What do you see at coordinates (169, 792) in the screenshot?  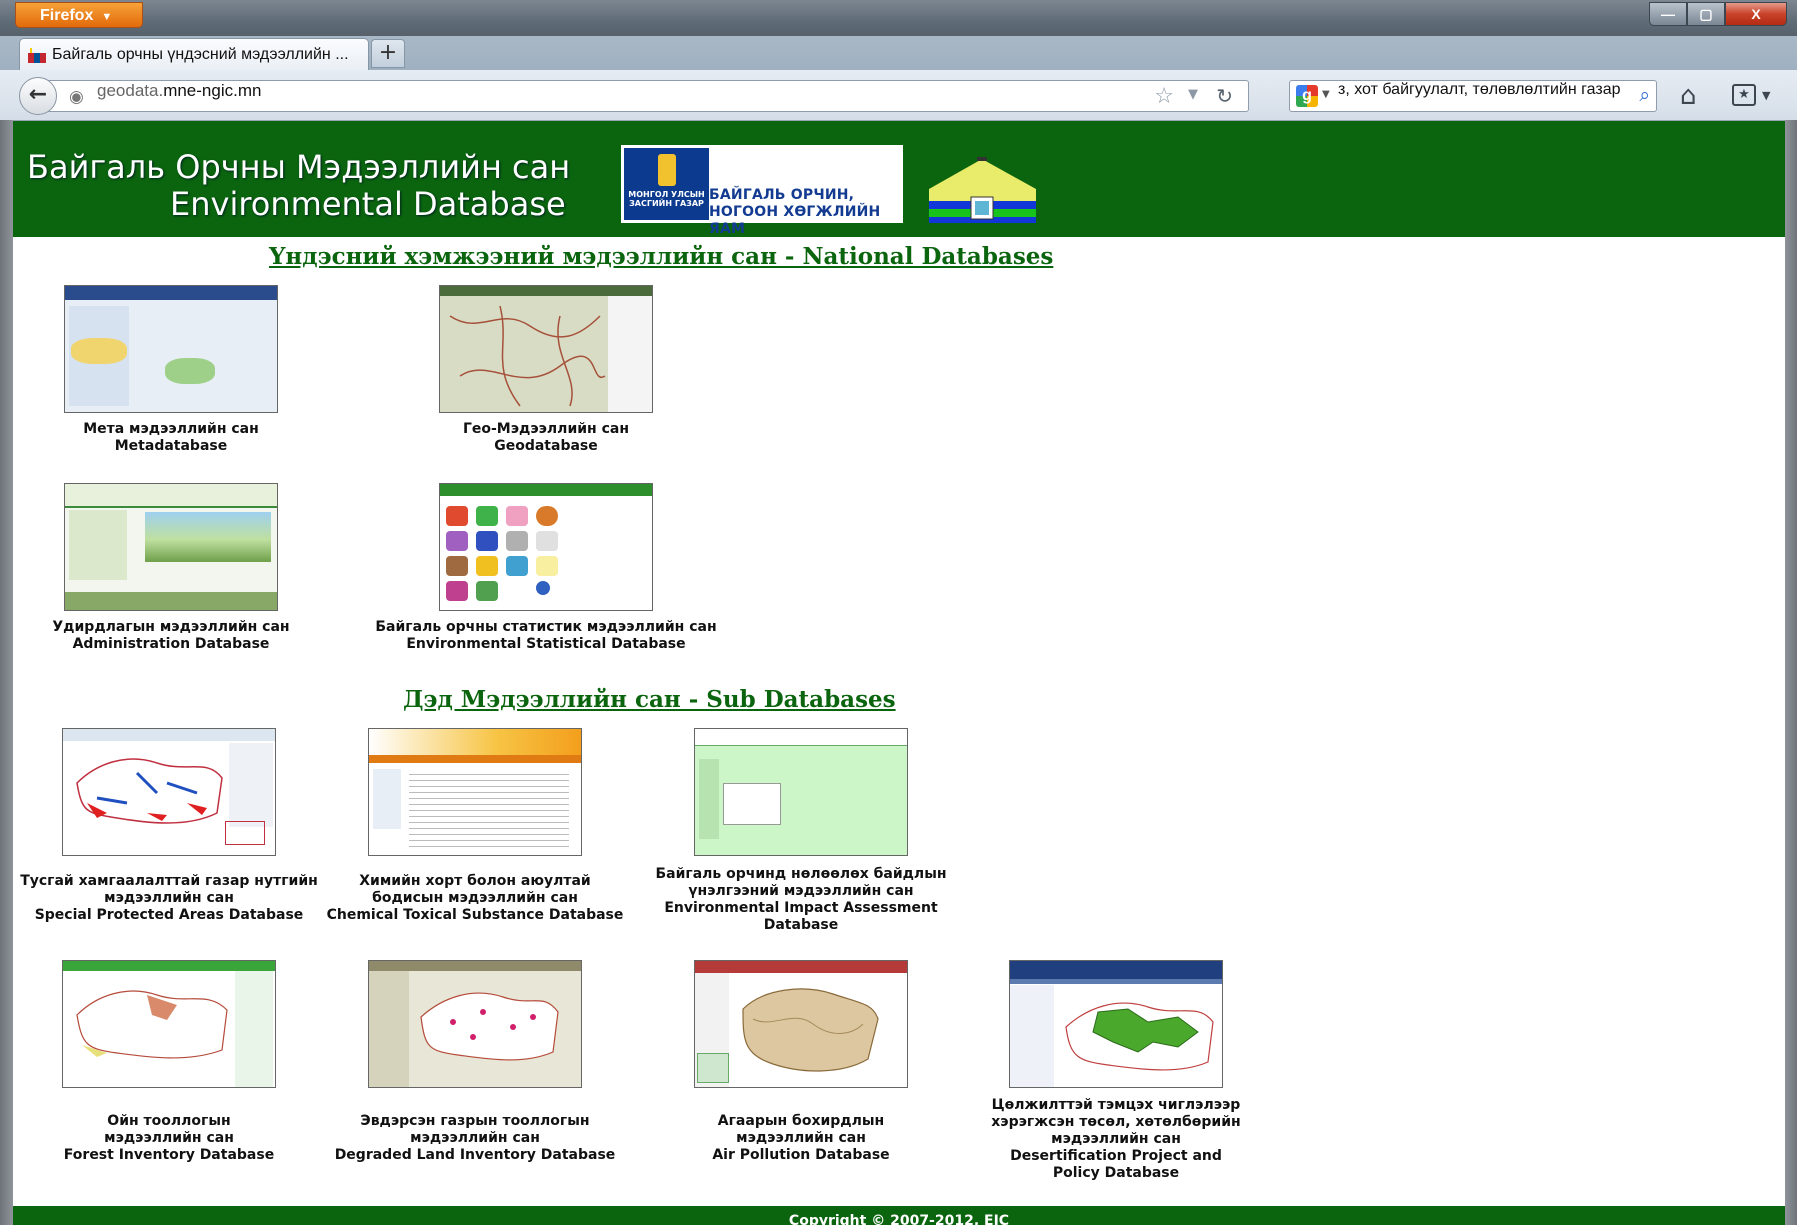 I see `special-protected-areas-thumbnail` at bounding box center [169, 792].